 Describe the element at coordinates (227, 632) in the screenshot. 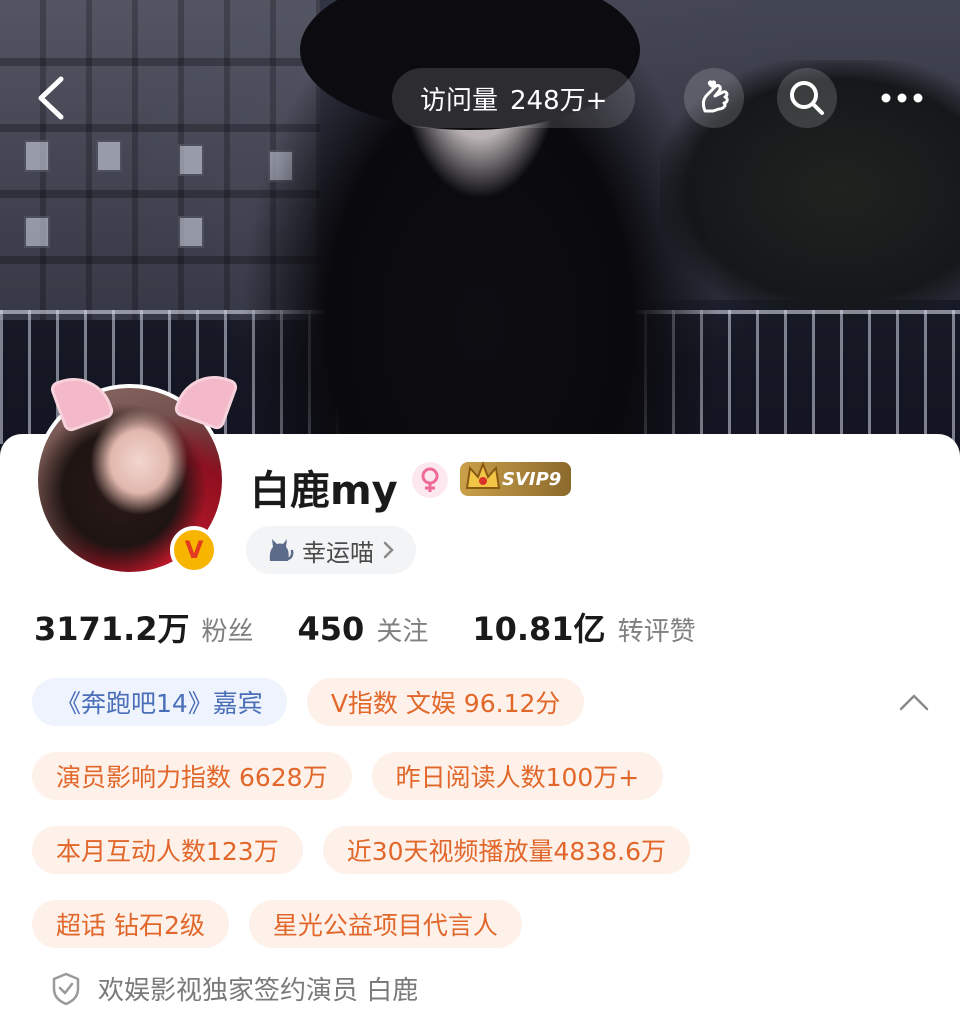

I see `stat-label: 粉丝` at that location.